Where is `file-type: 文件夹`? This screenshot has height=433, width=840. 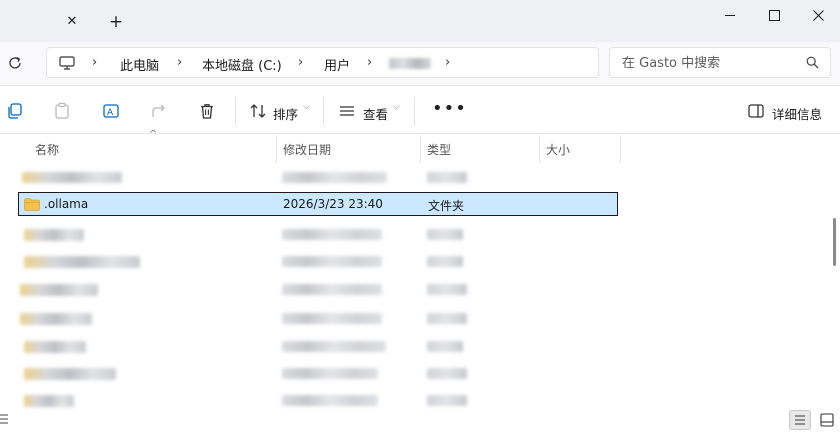 file-type: 文件夹 is located at coordinates (446, 206).